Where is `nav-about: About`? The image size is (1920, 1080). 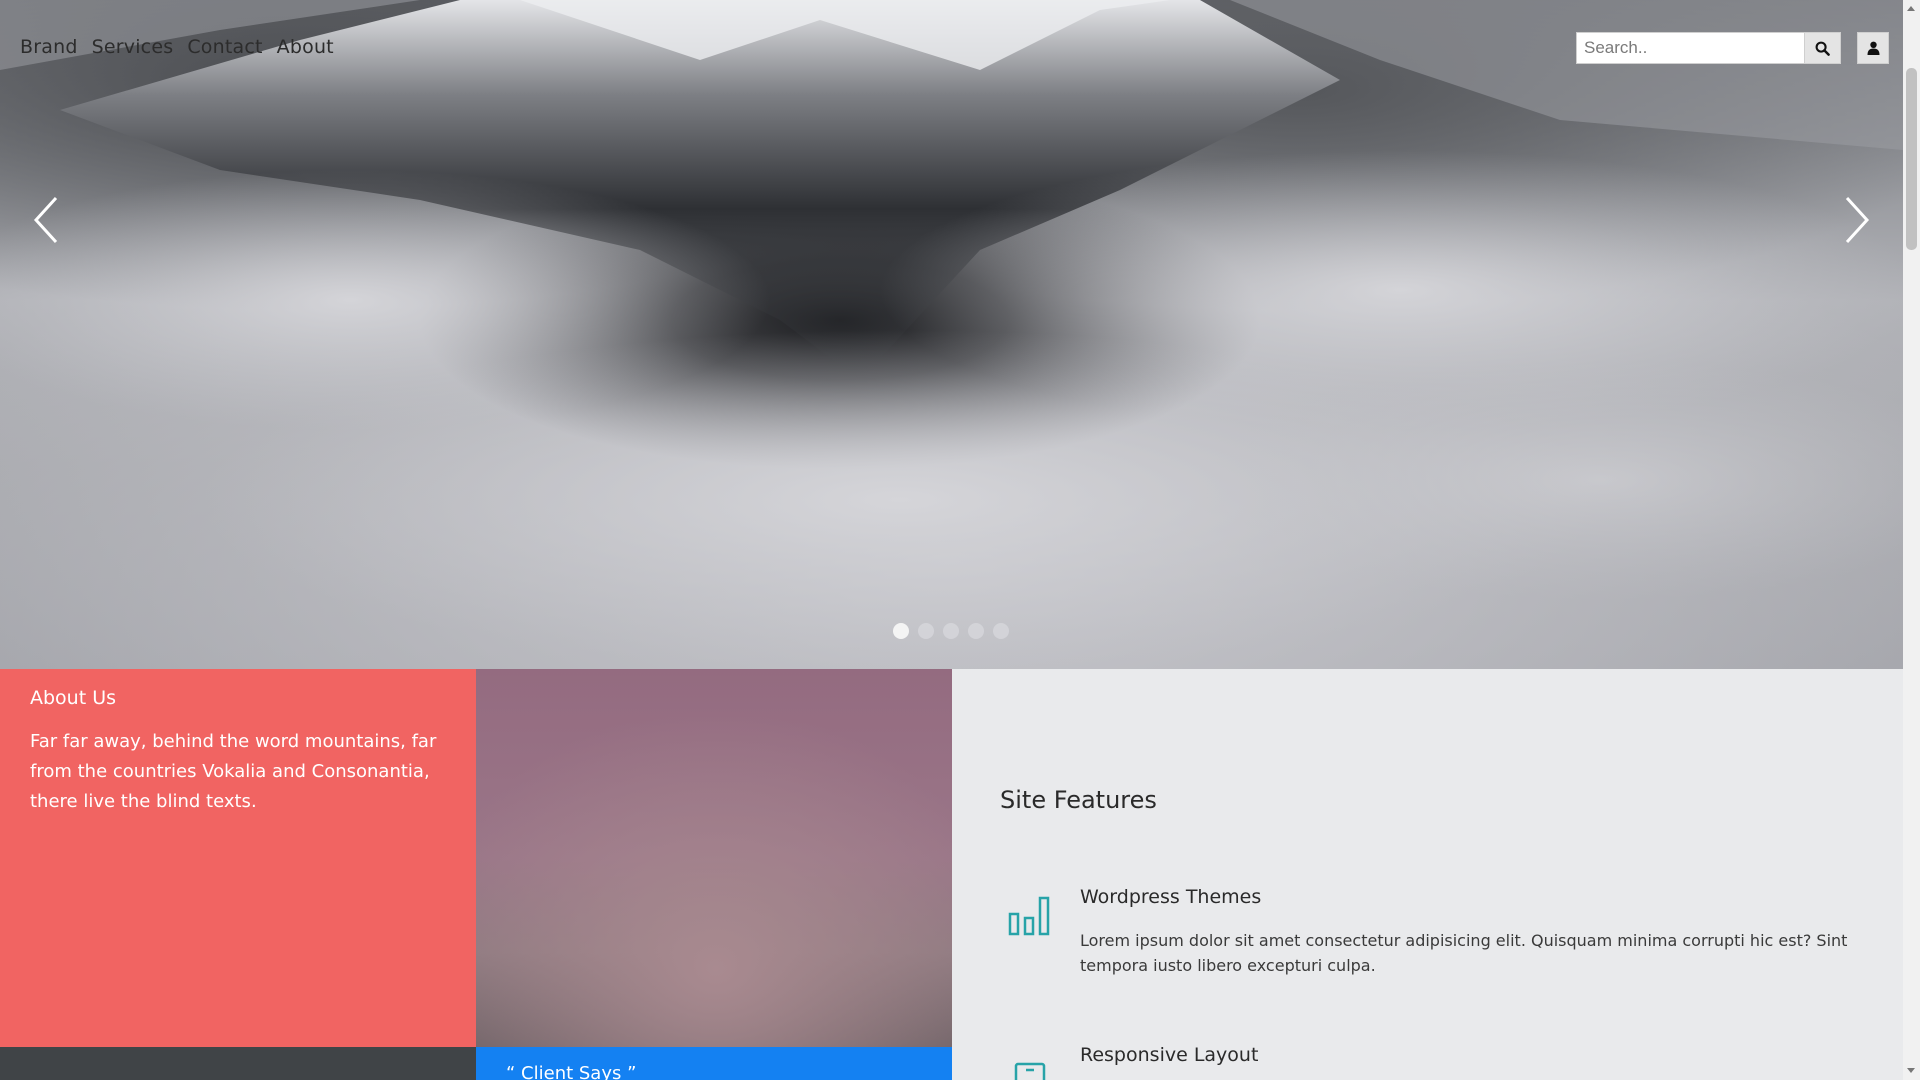 nav-about: About is located at coordinates (305, 47).